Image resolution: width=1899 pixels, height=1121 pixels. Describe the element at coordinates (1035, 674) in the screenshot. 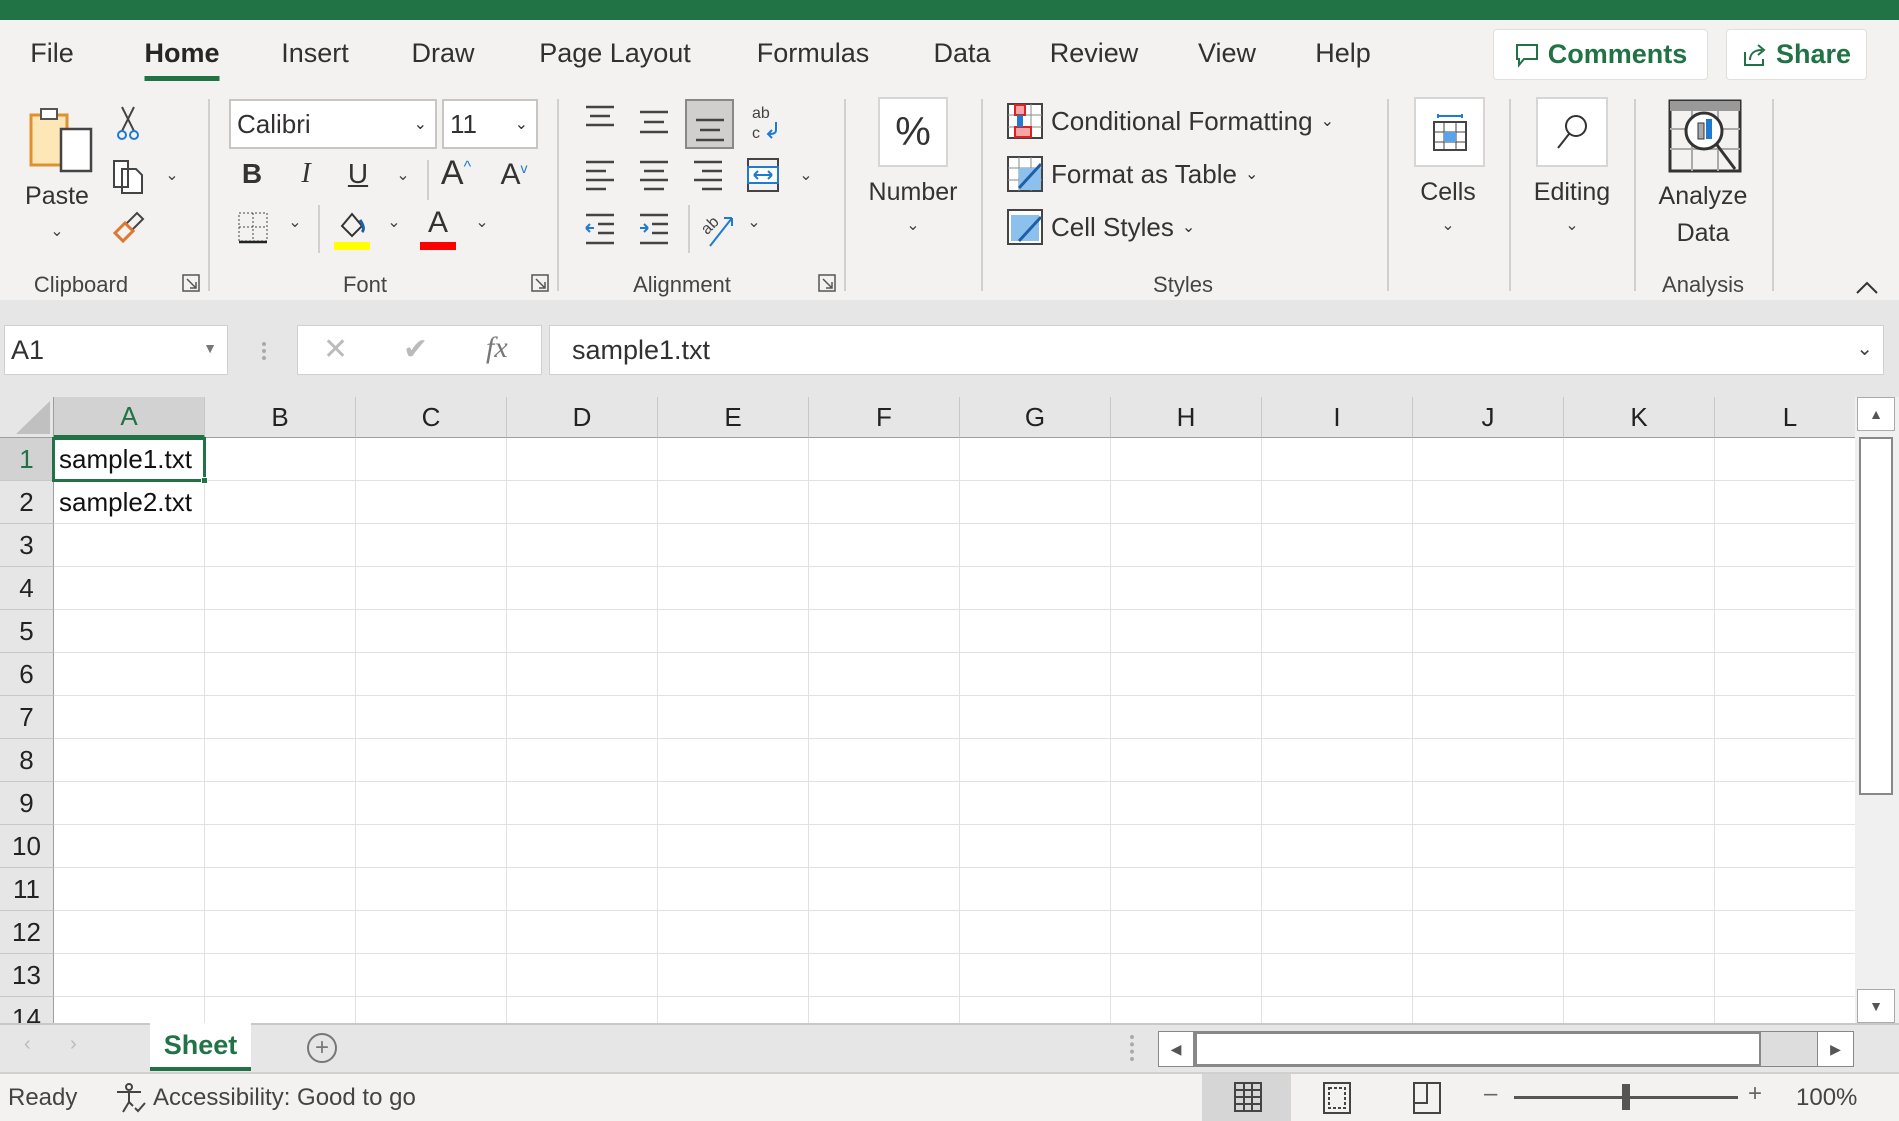

I see `cell-G6` at that location.